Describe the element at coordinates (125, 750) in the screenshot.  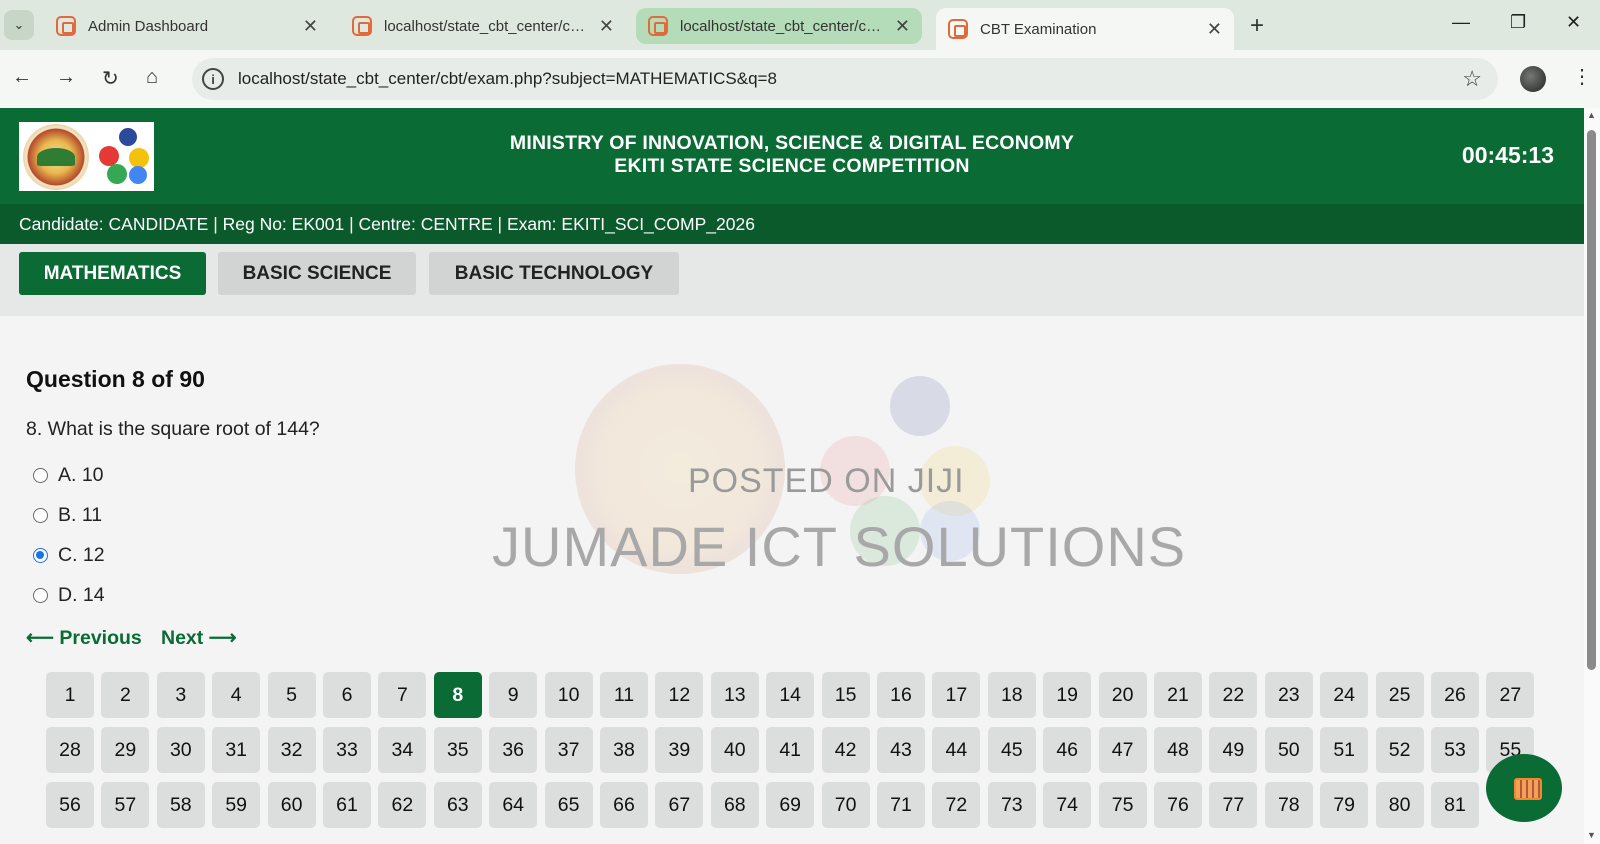
I see `question-number-button-29: 29` at that location.